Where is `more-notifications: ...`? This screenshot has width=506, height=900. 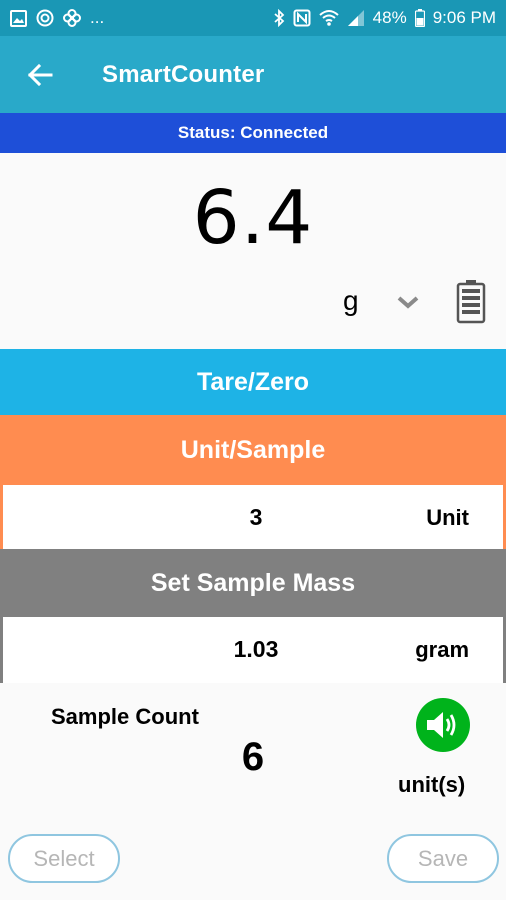 more-notifications: ... is located at coordinates (97, 17).